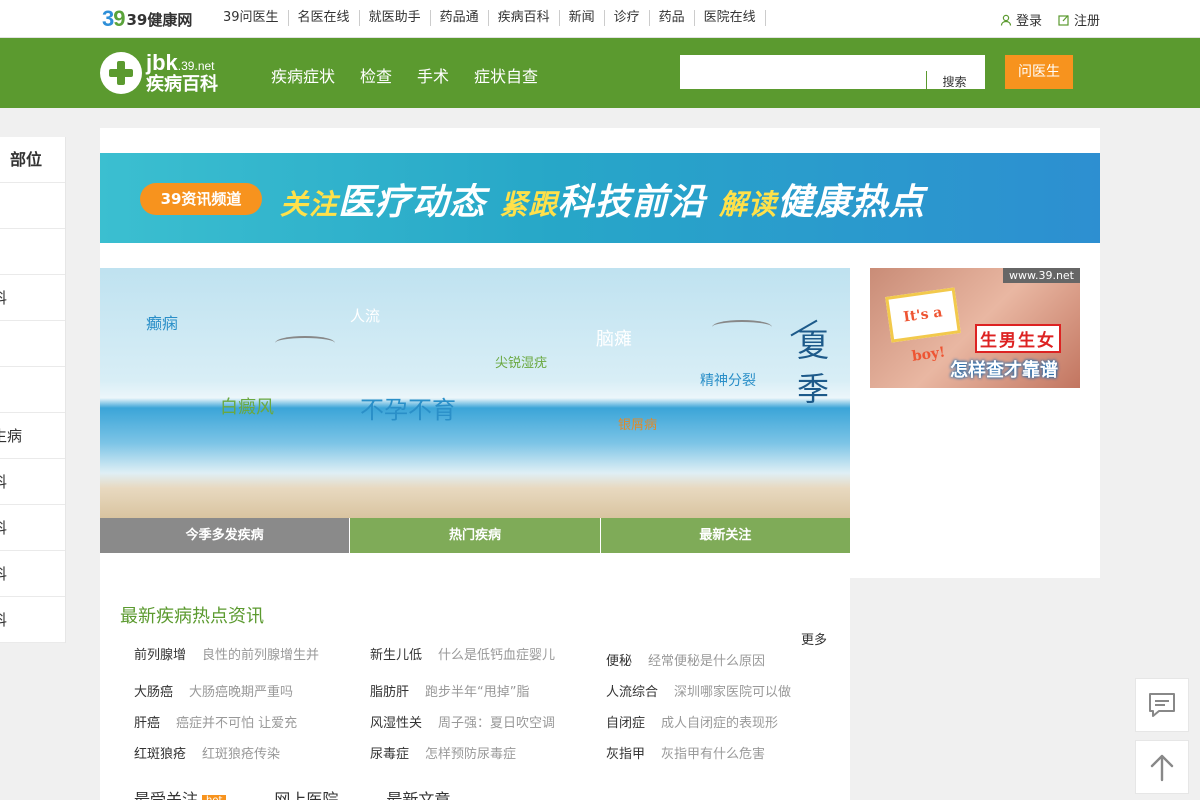 This screenshot has width=1200, height=800. Describe the element at coordinates (462, 721) in the screenshot. I see `news-item: 风湿性关 周子强：夏日吹空调` at that location.